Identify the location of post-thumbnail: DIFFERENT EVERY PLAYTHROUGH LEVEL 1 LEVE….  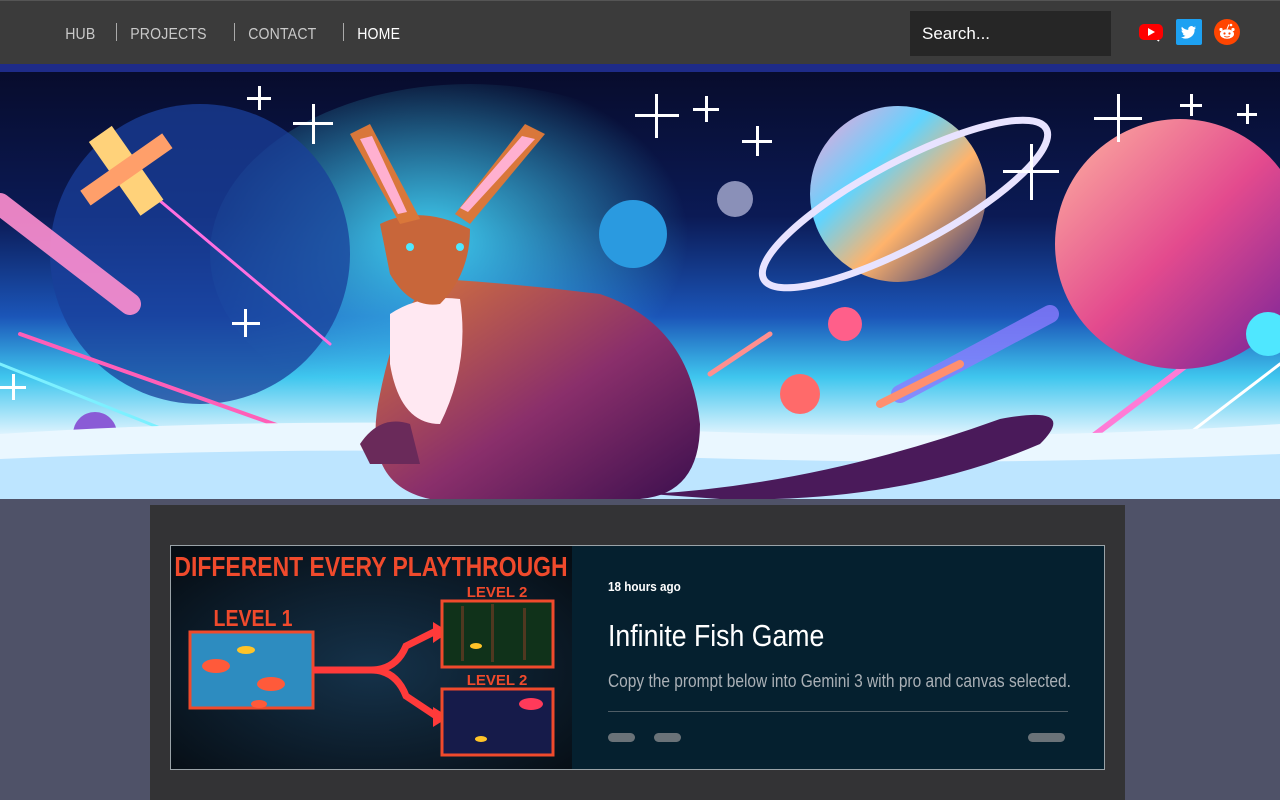
(371, 657).